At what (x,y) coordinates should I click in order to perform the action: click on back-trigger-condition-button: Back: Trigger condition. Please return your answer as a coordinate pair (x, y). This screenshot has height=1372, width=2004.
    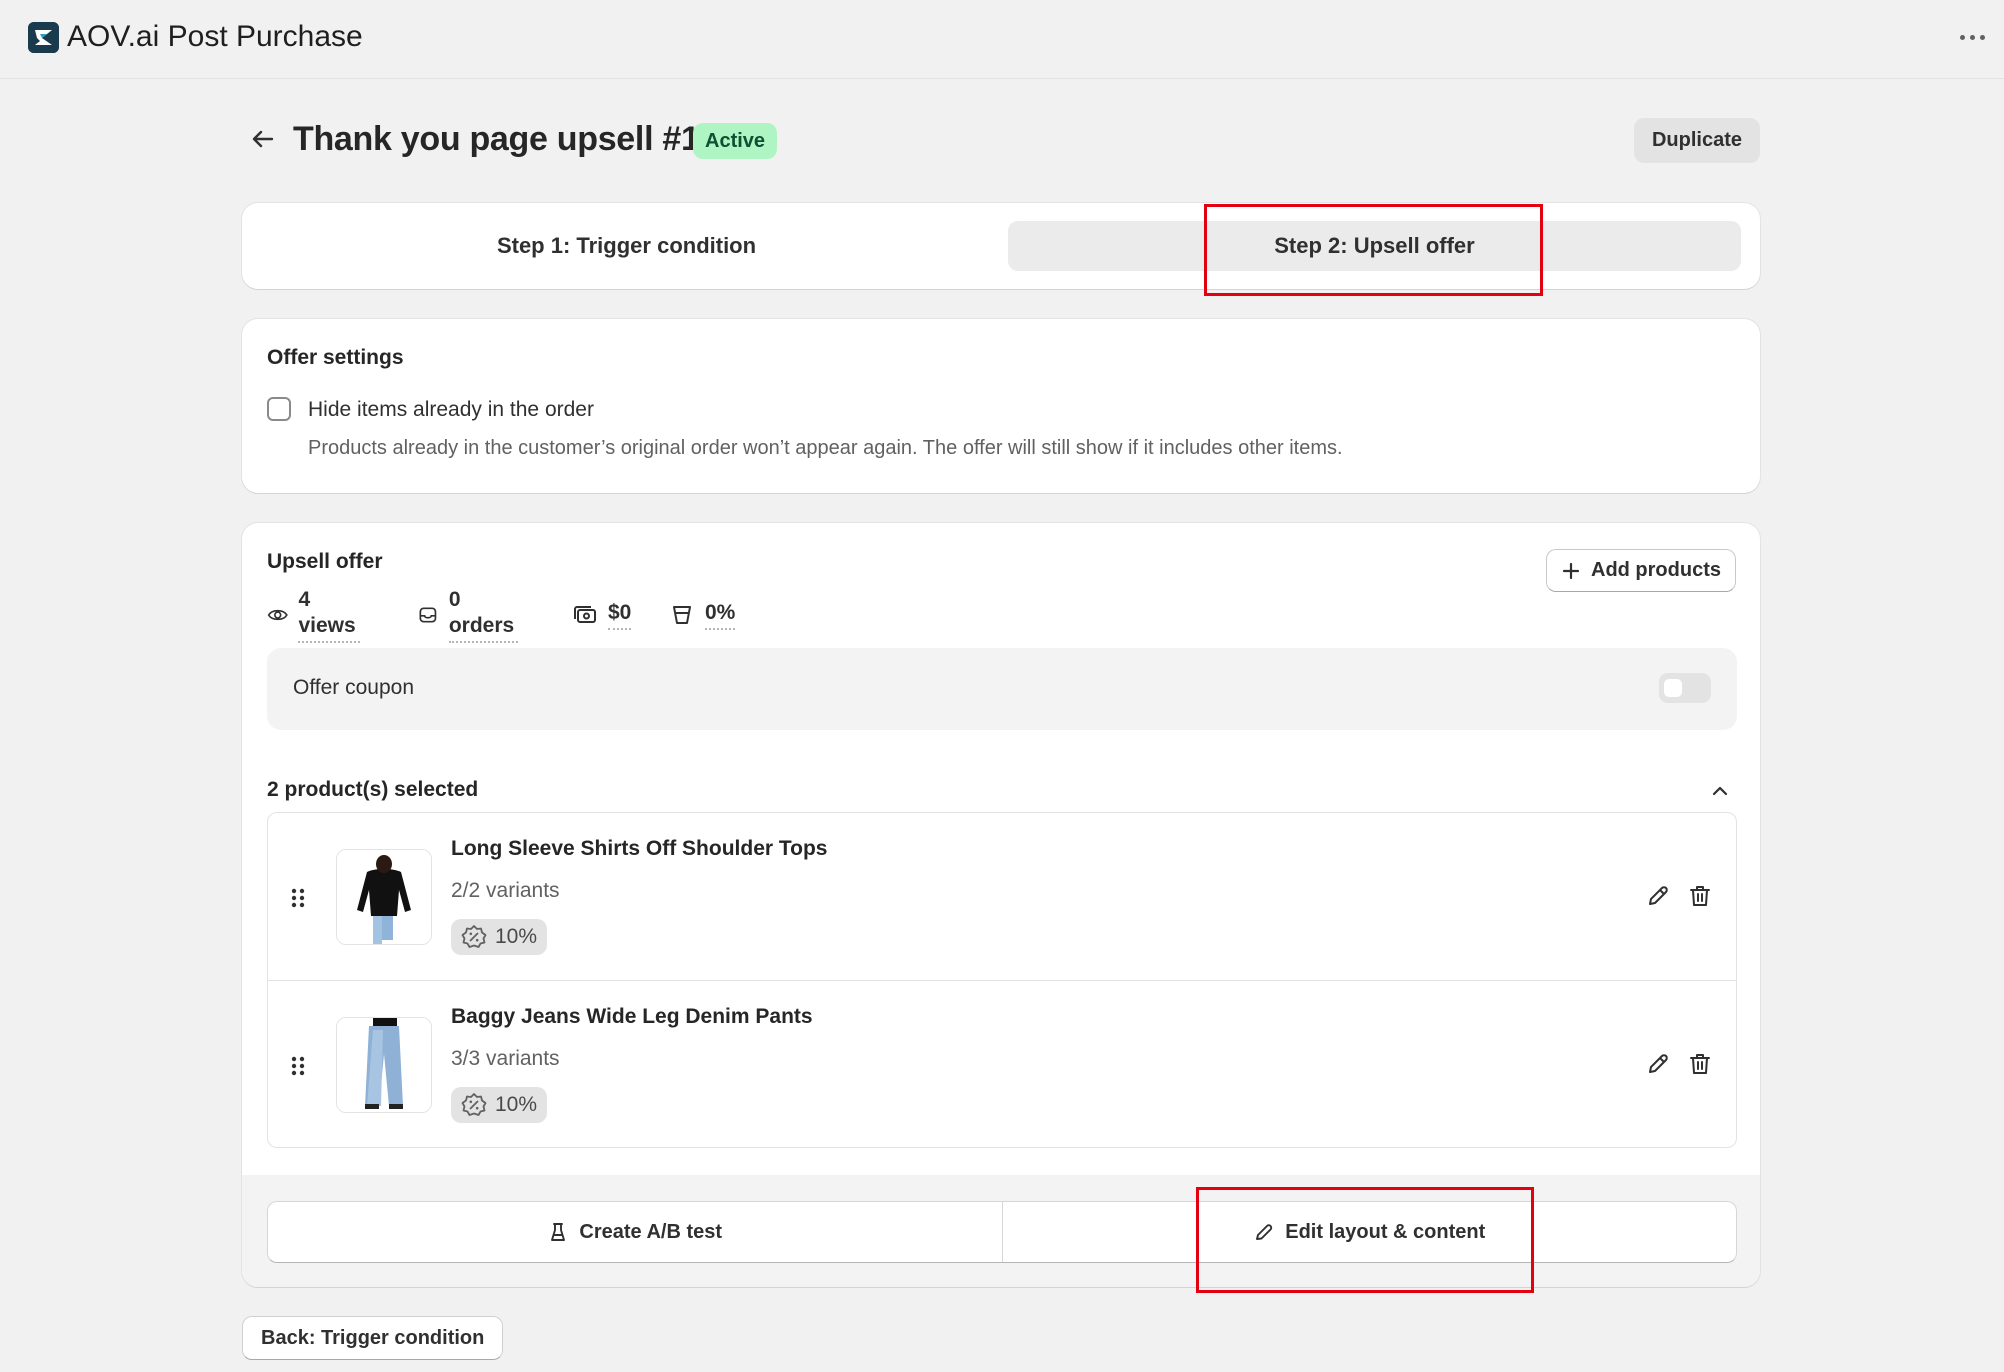
    Looking at the image, I should click on (373, 1338).